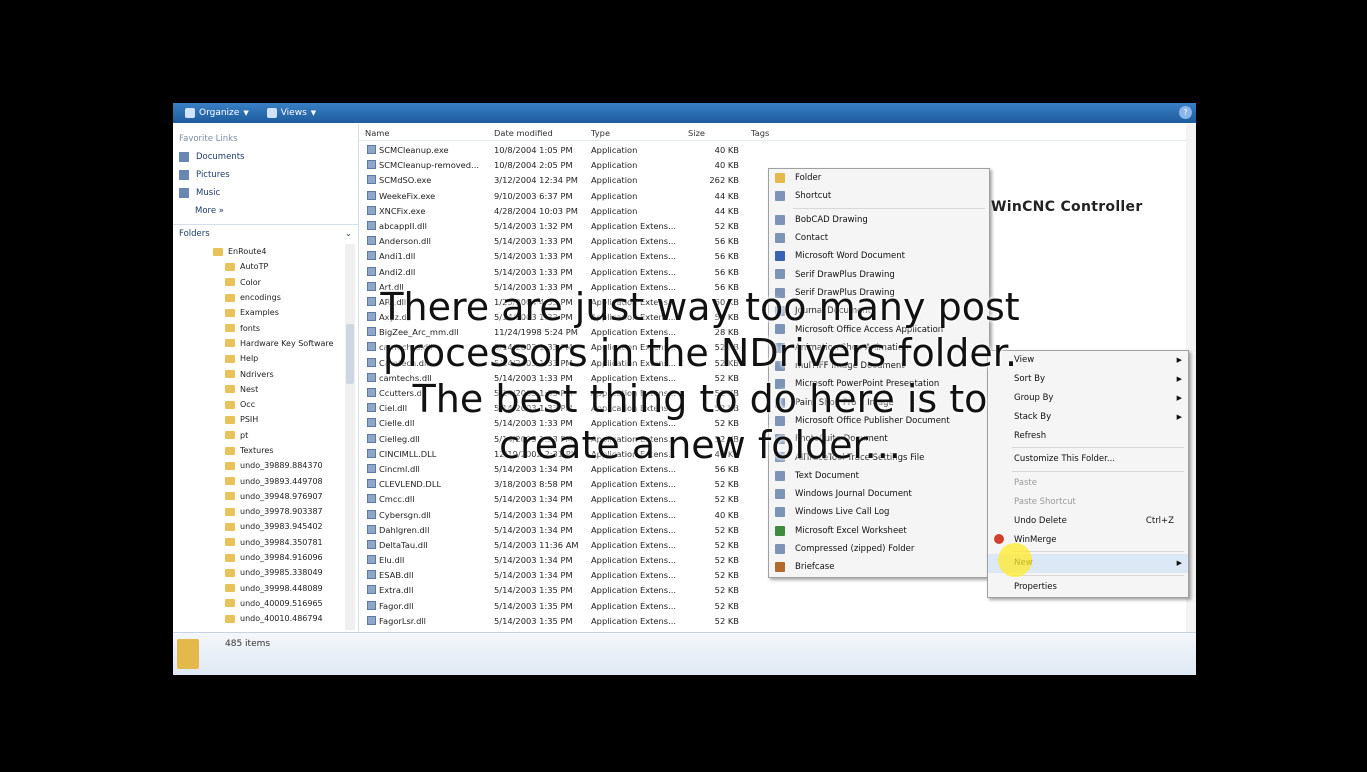 The width and height of the screenshot is (1367, 772). Describe the element at coordinates (867, 384) in the screenshot. I see `new-menu-item-label: Microsoft PowerPoint Presentation` at that location.